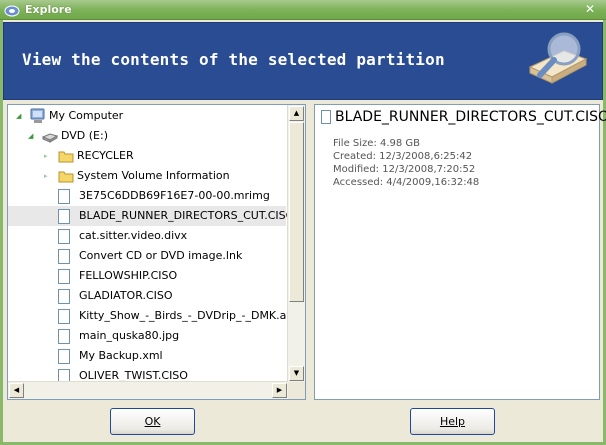 This screenshot has height=445, width=606. Describe the element at coordinates (326, 117) in the screenshot. I see `file-icon` at that location.